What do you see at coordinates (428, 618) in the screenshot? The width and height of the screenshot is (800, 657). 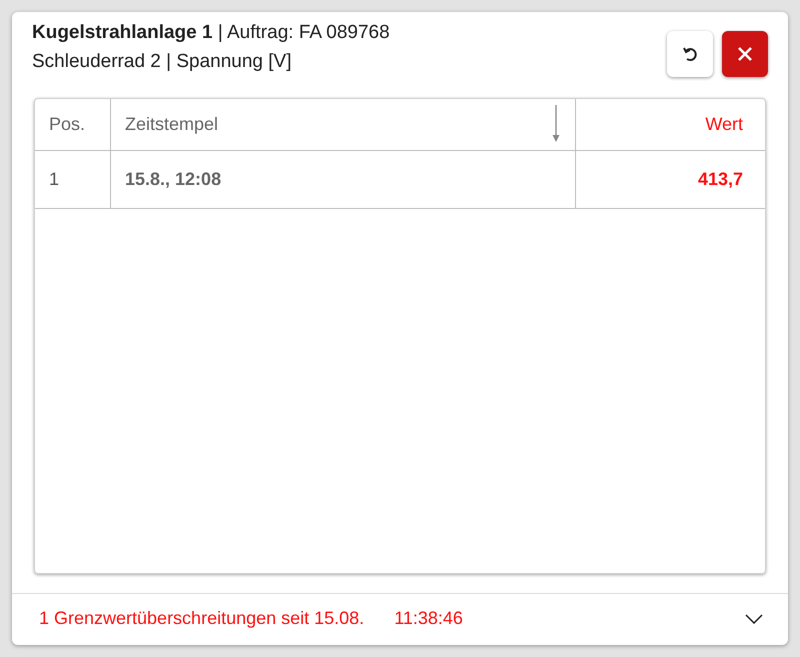 I see `limit-time: 11:38:46` at bounding box center [428, 618].